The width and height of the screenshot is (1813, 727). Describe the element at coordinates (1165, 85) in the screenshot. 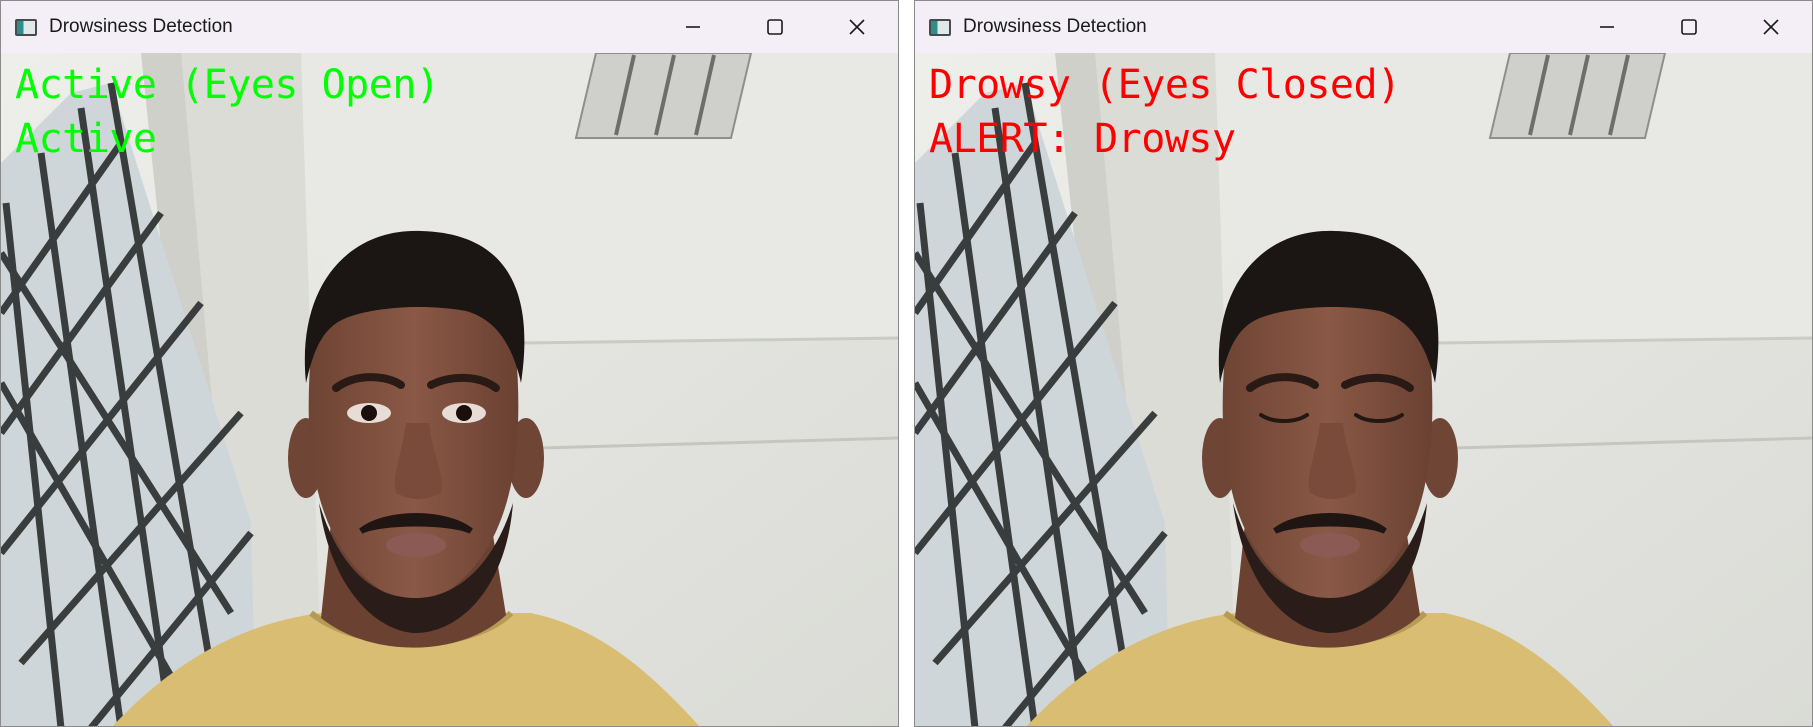

I see `status-text: Drowsy (Eyes Closed)` at that location.